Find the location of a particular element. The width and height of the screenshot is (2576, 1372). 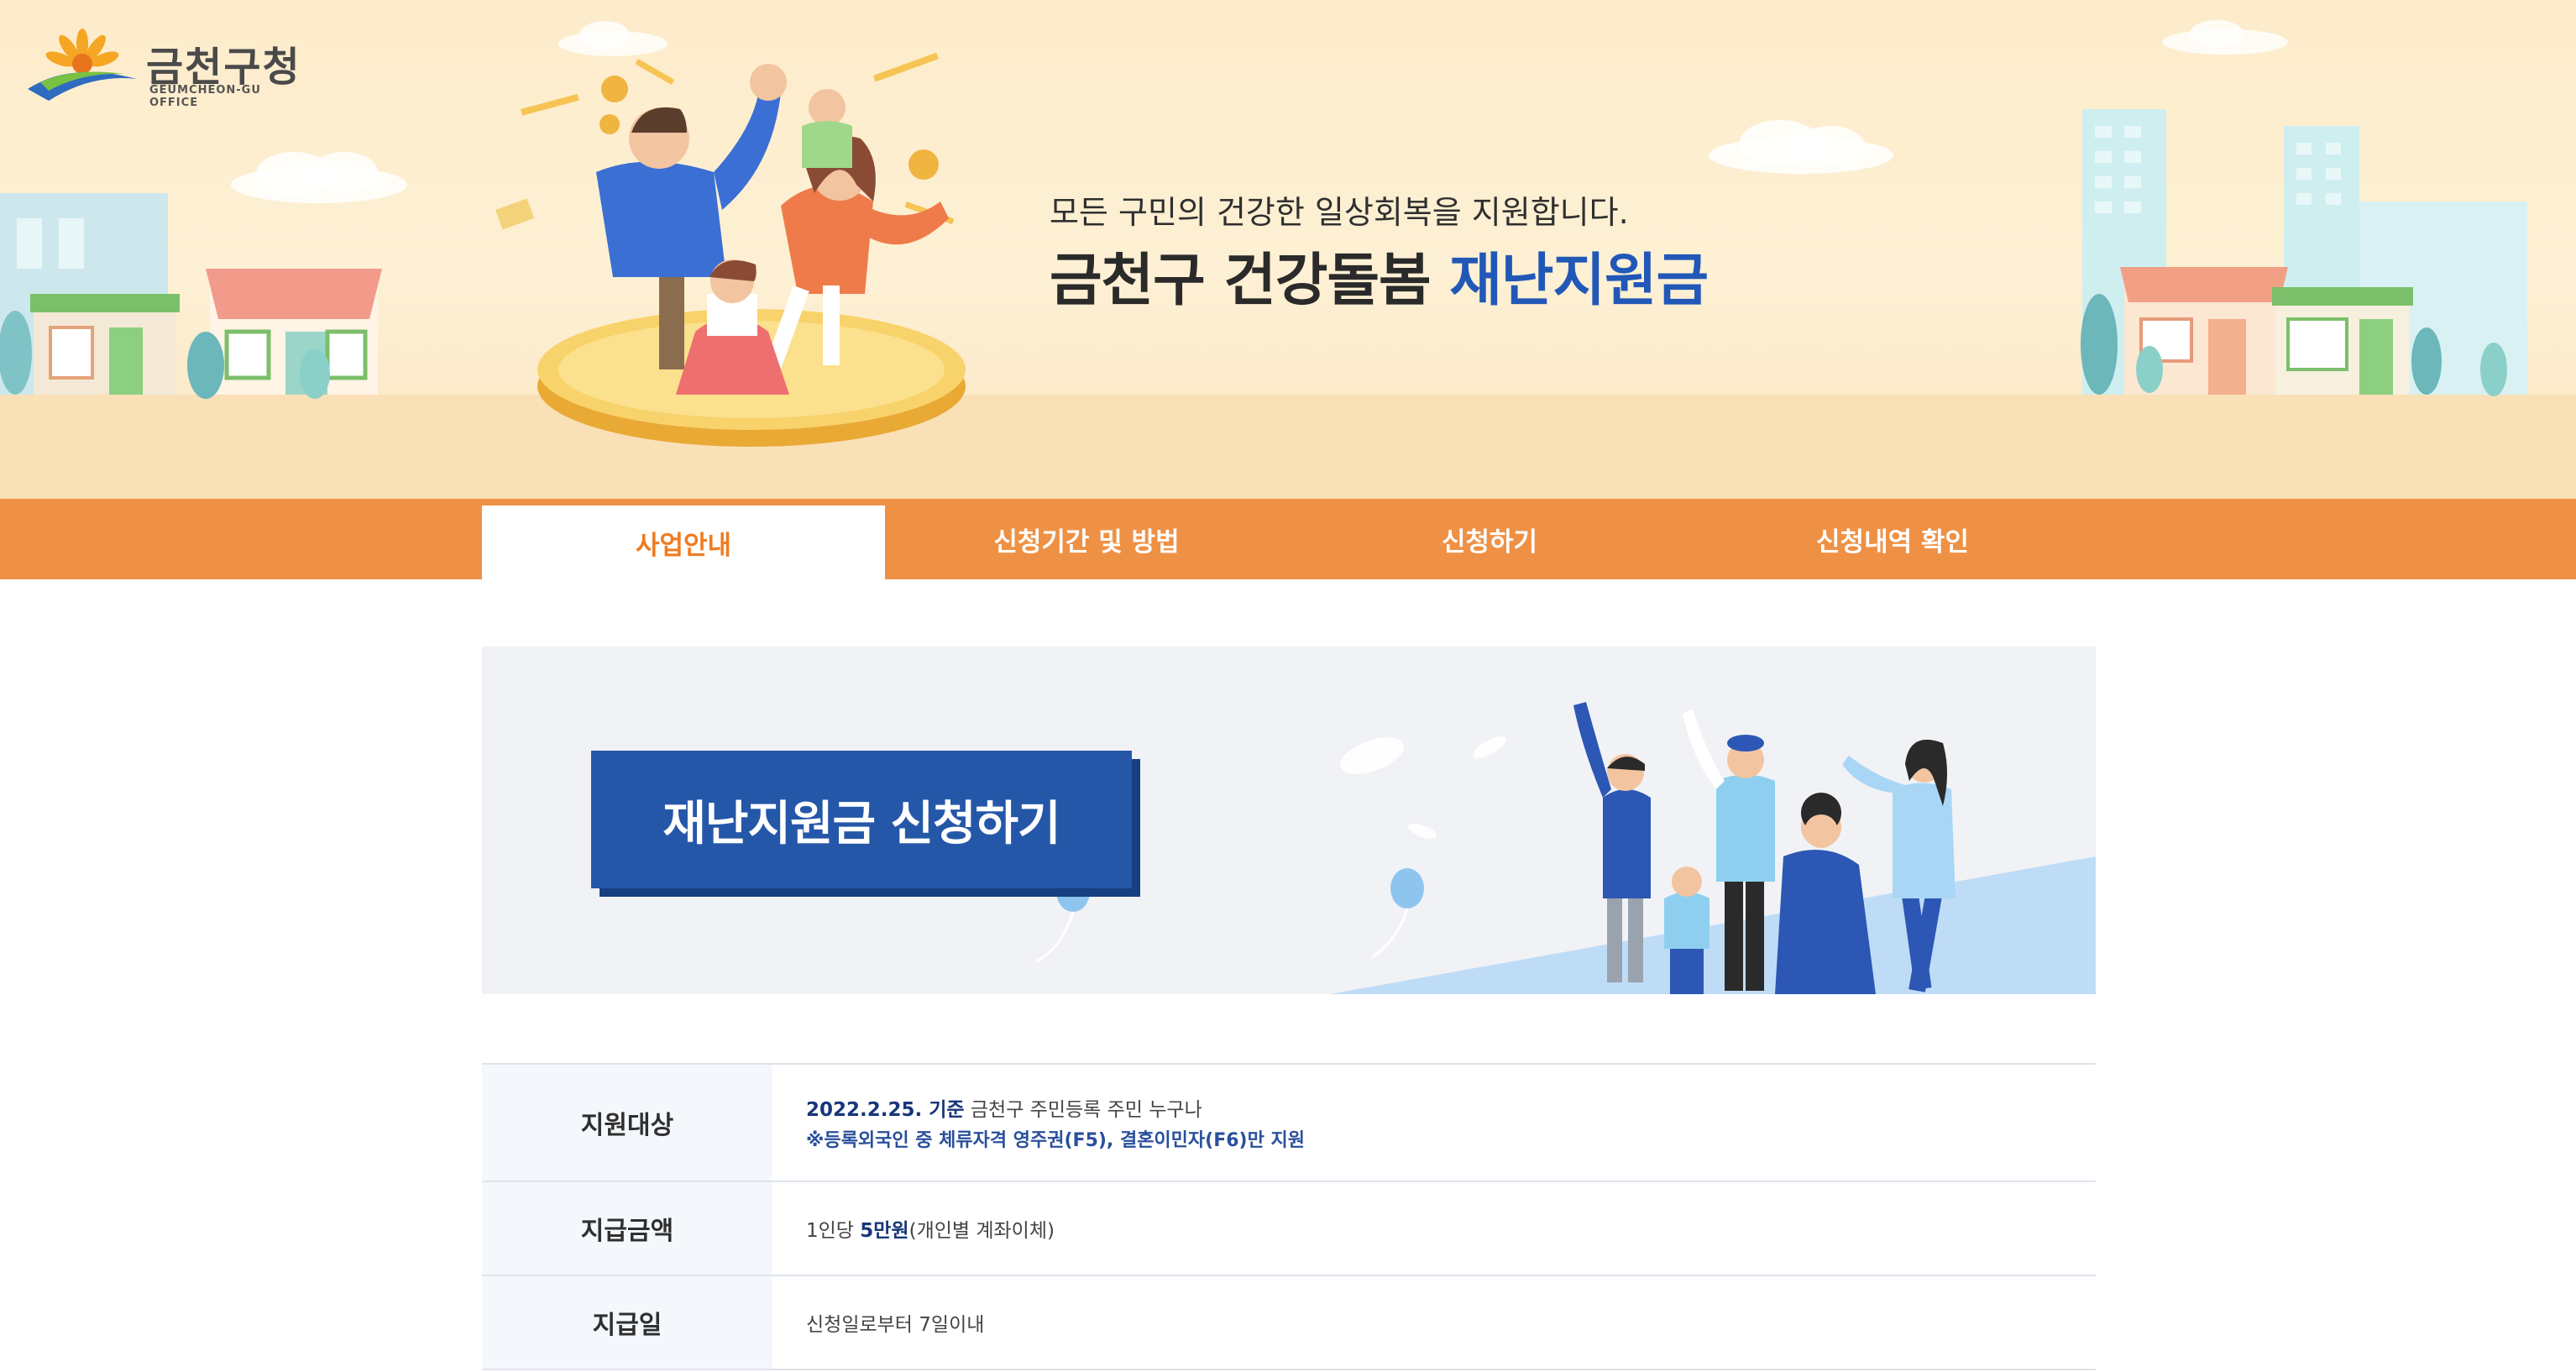

amount-line: 1인당 5만원(개인별 계좌이체) is located at coordinates (1451, 1228).